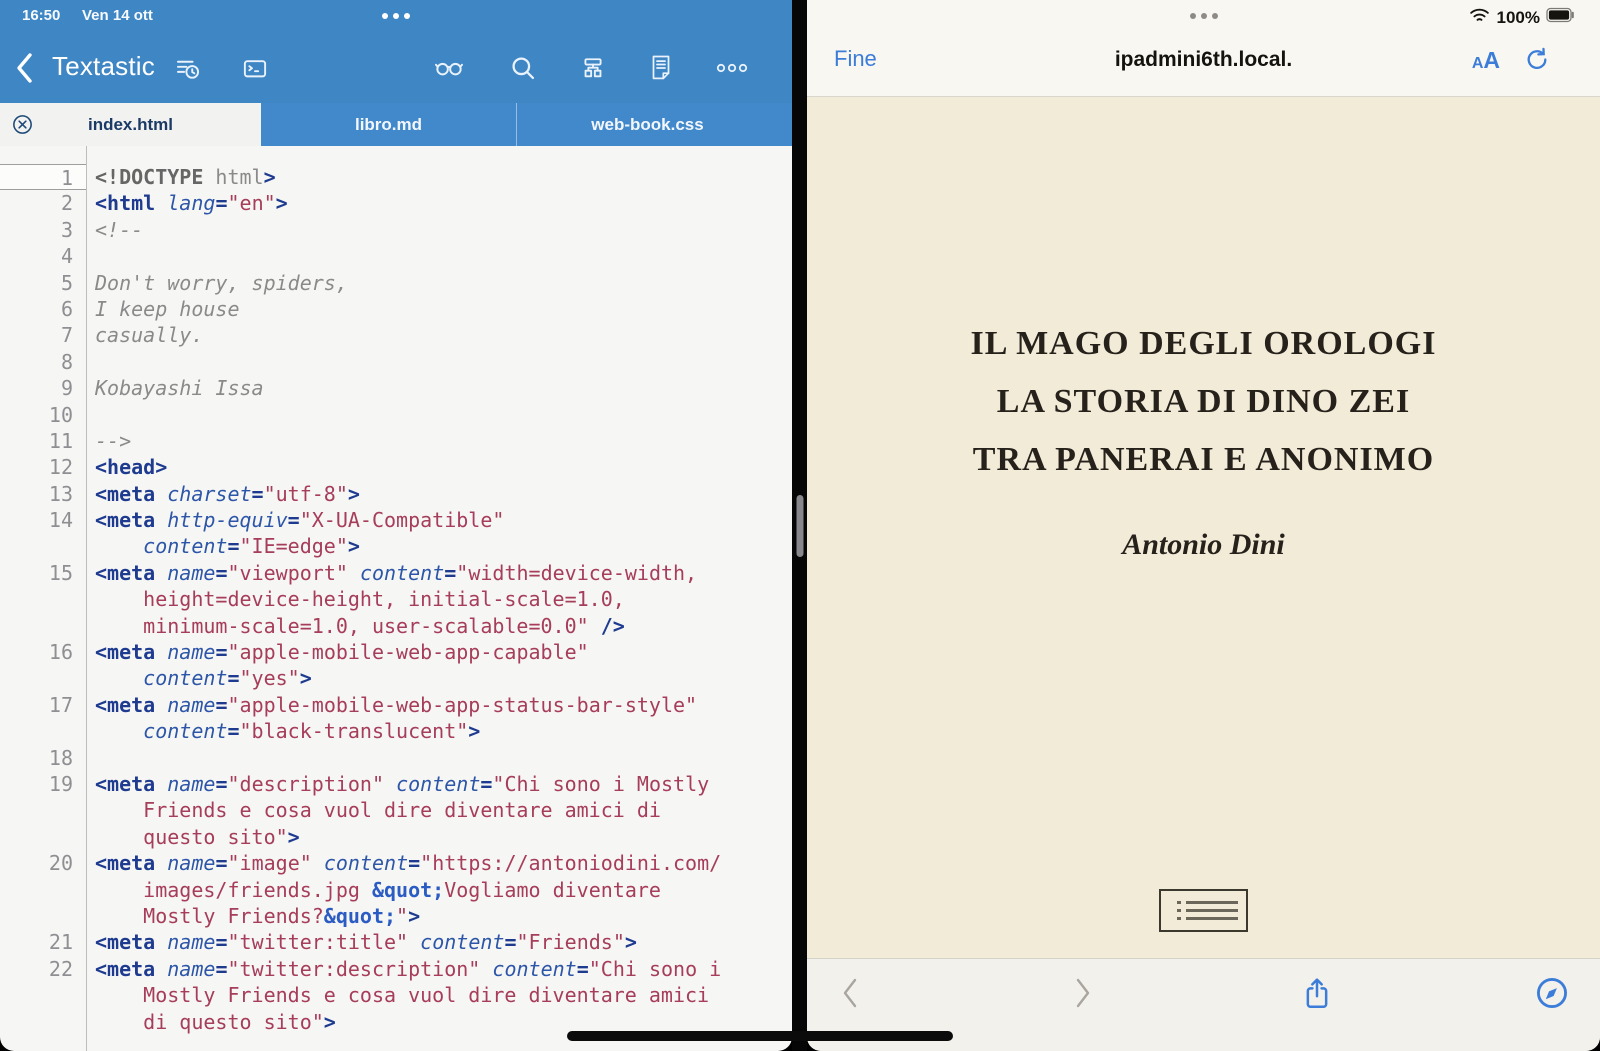 The width and height of the screenshot is (1600, 1051). What do you see at coordinates (1552, 993) in the screenshot?
I see `safari-compass-icon` at bounding box center [1552, 993].